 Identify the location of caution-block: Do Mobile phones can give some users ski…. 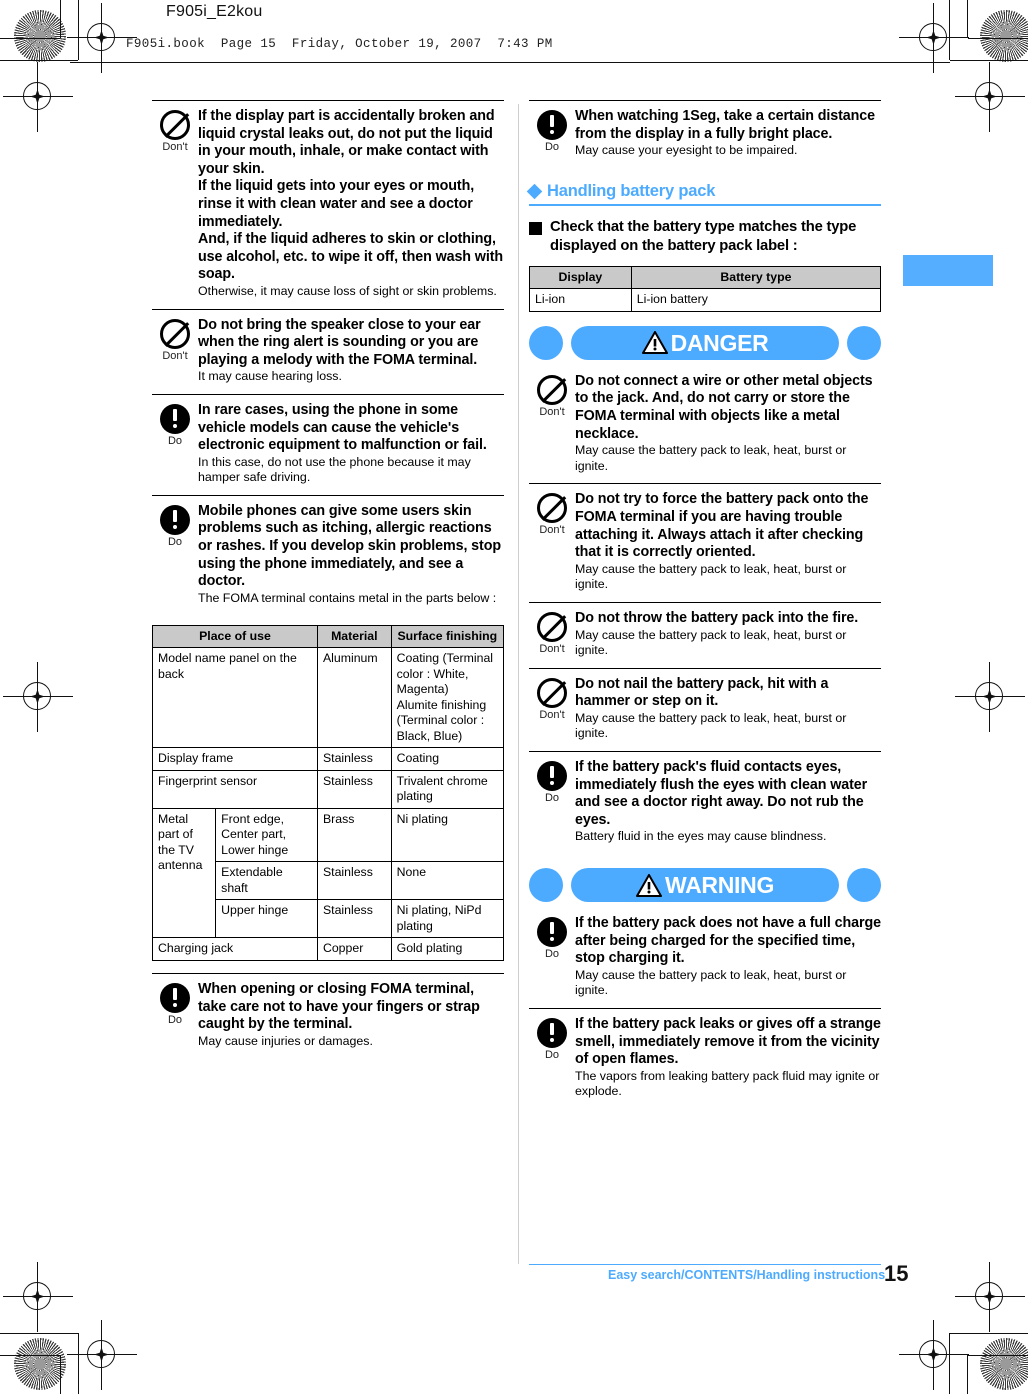
(328, 556).